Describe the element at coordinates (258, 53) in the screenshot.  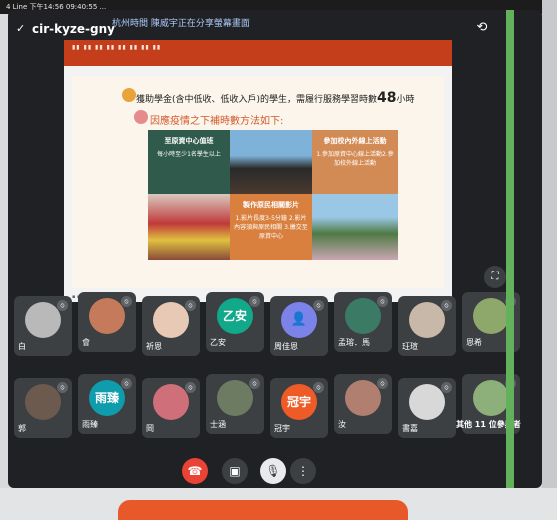
I see `ppt-ribbon: ▮▮ ▮▮ ▮▮ ▮▮ ▮▮ ▮▮ ▮▮ ▮▮` at that location.